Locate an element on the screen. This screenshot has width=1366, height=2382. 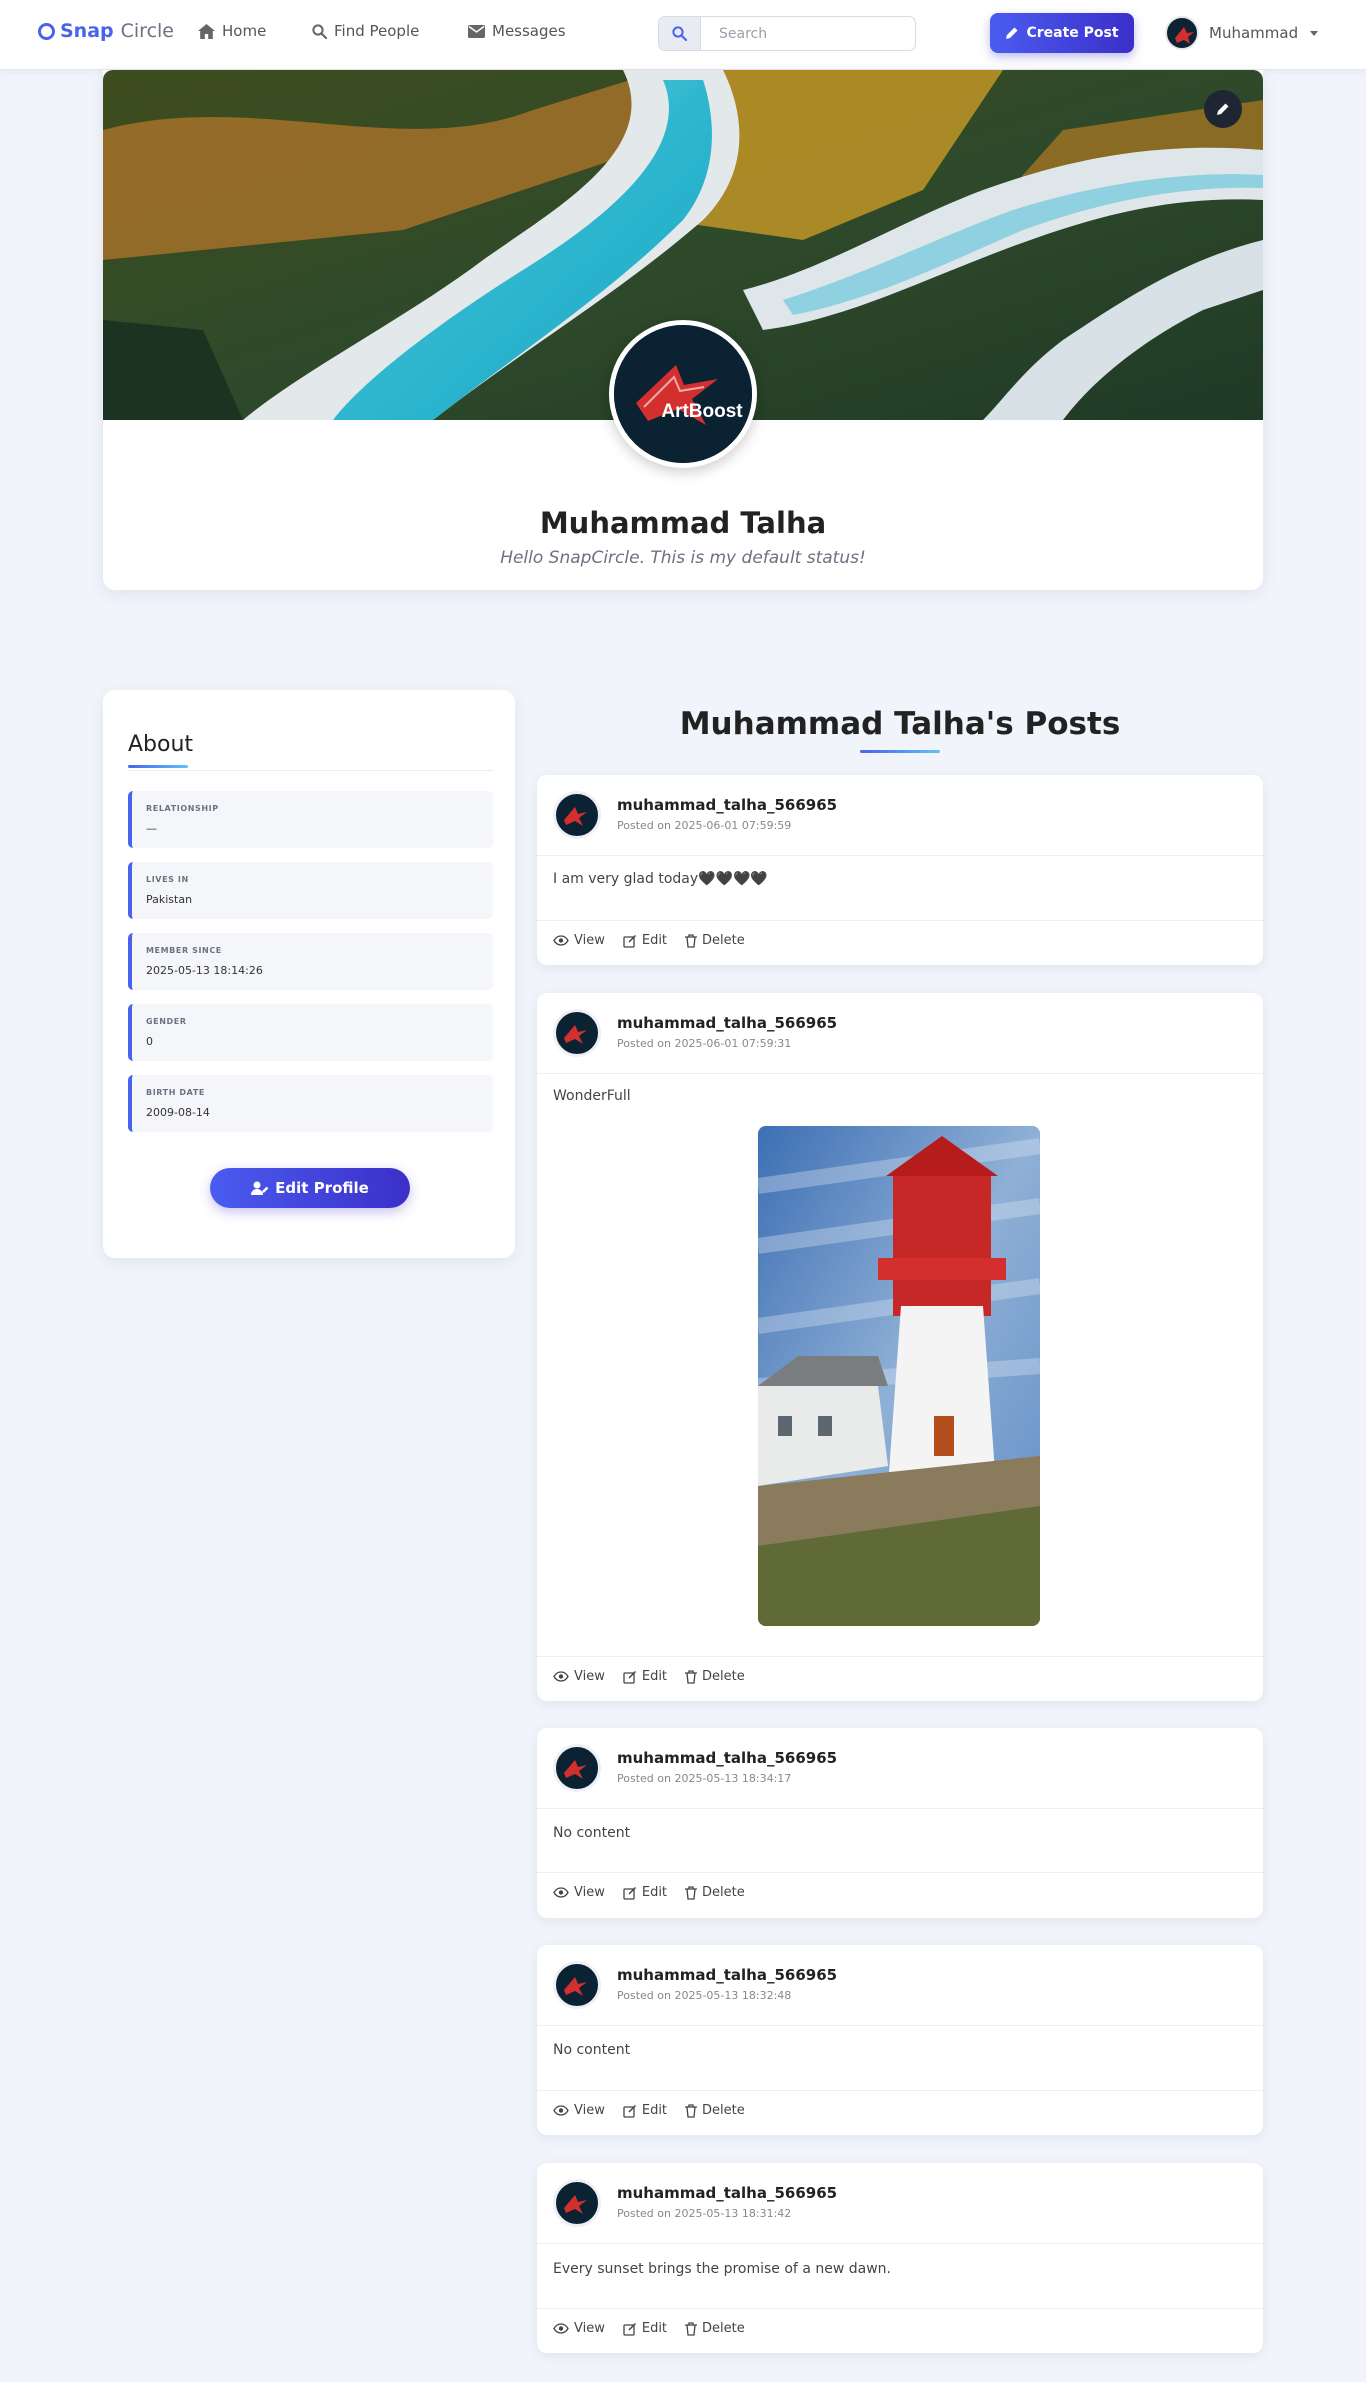
post-content: No content is located at coordinates (592, 2050).